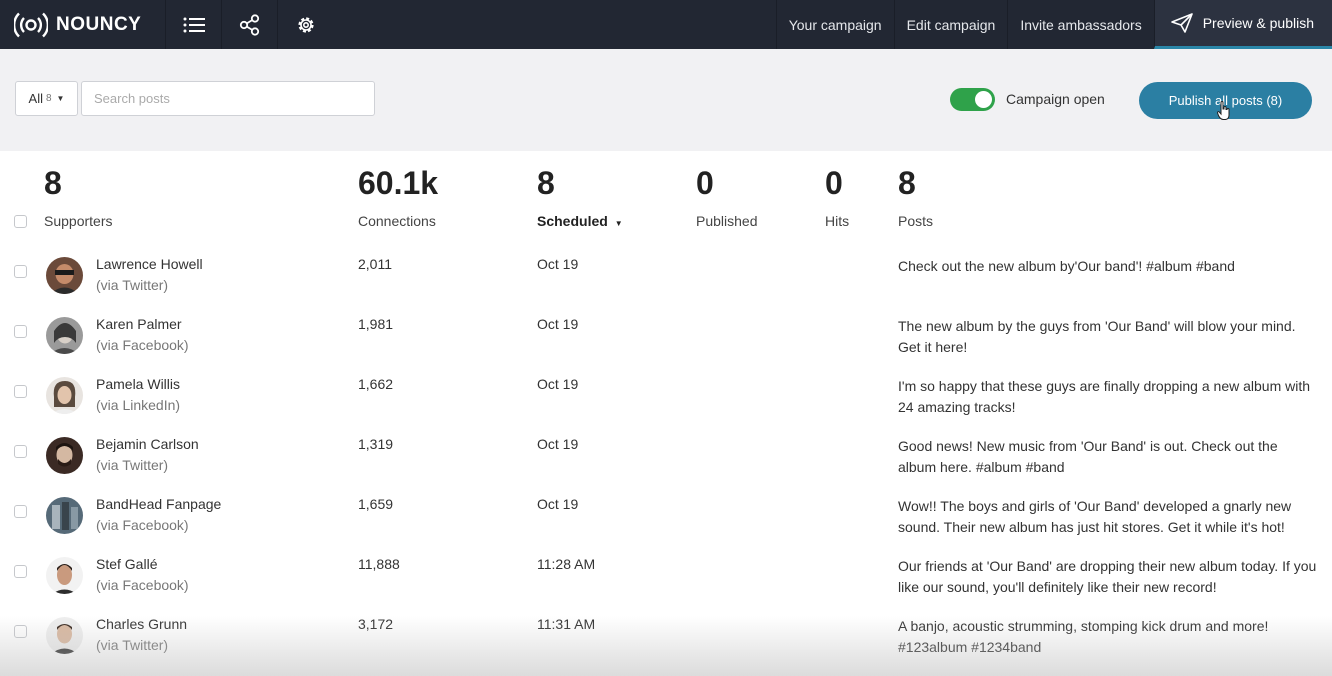 The width and height of the screenshot is (1332, 676). Describe the element at coordinates (837, 221) in the screenshot. I see `column-hits: Hits` at that location.